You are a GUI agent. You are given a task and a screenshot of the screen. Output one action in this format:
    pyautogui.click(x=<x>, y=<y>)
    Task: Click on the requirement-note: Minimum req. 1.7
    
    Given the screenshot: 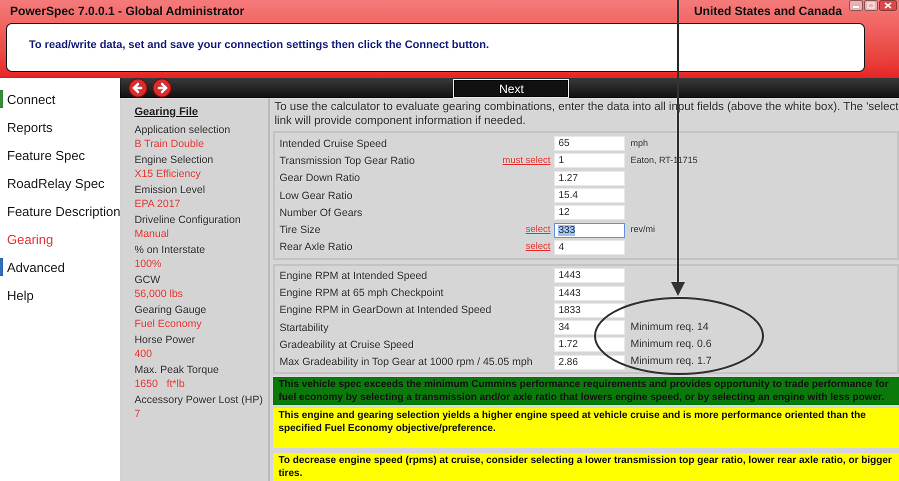 What is the action you would take?
    pyautogui.click(x=671, y=362)
    